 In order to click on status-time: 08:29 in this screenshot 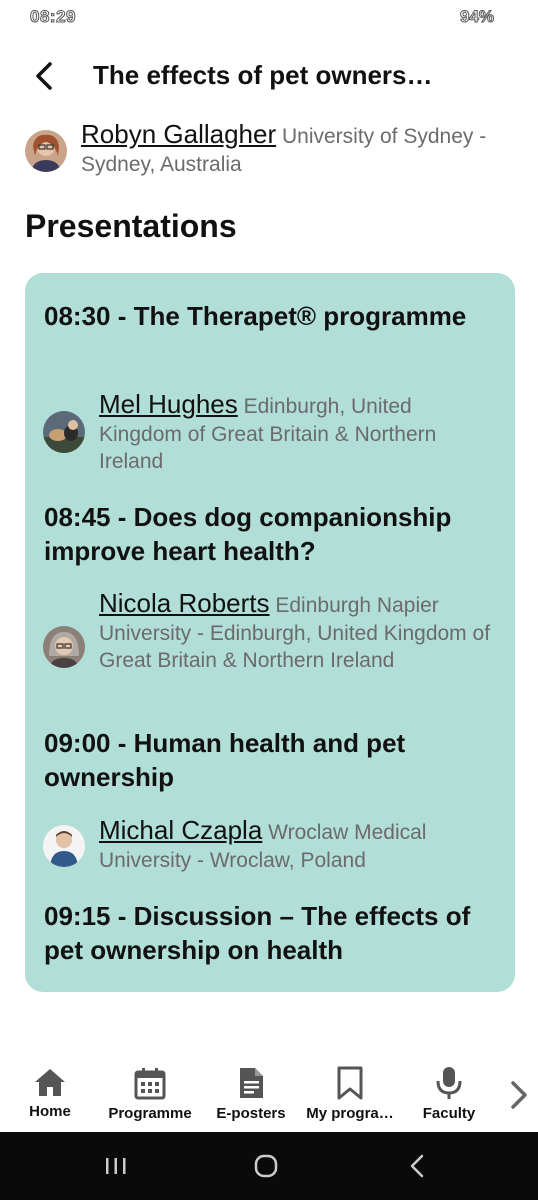, I will do `click(53, 17)`.